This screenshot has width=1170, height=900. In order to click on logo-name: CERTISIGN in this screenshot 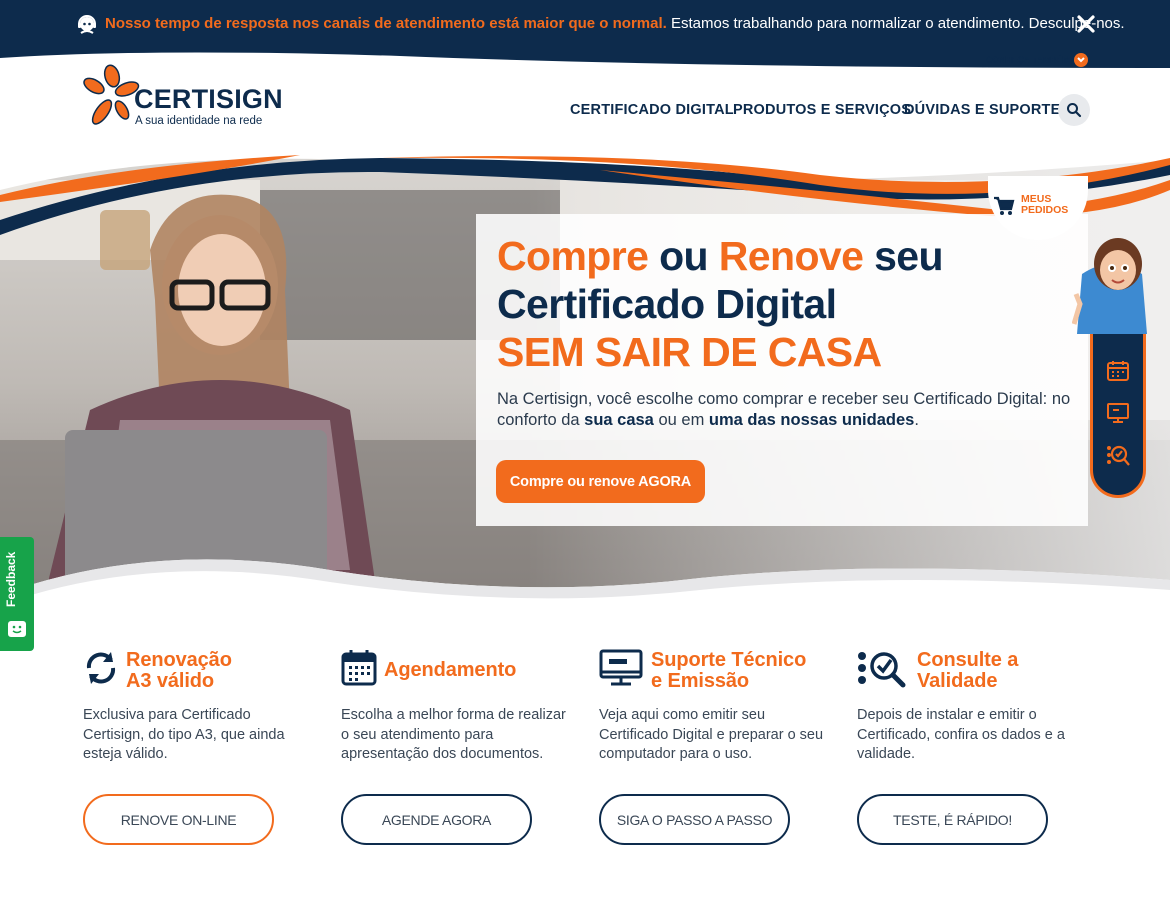, I will do `click(208, 99)`.